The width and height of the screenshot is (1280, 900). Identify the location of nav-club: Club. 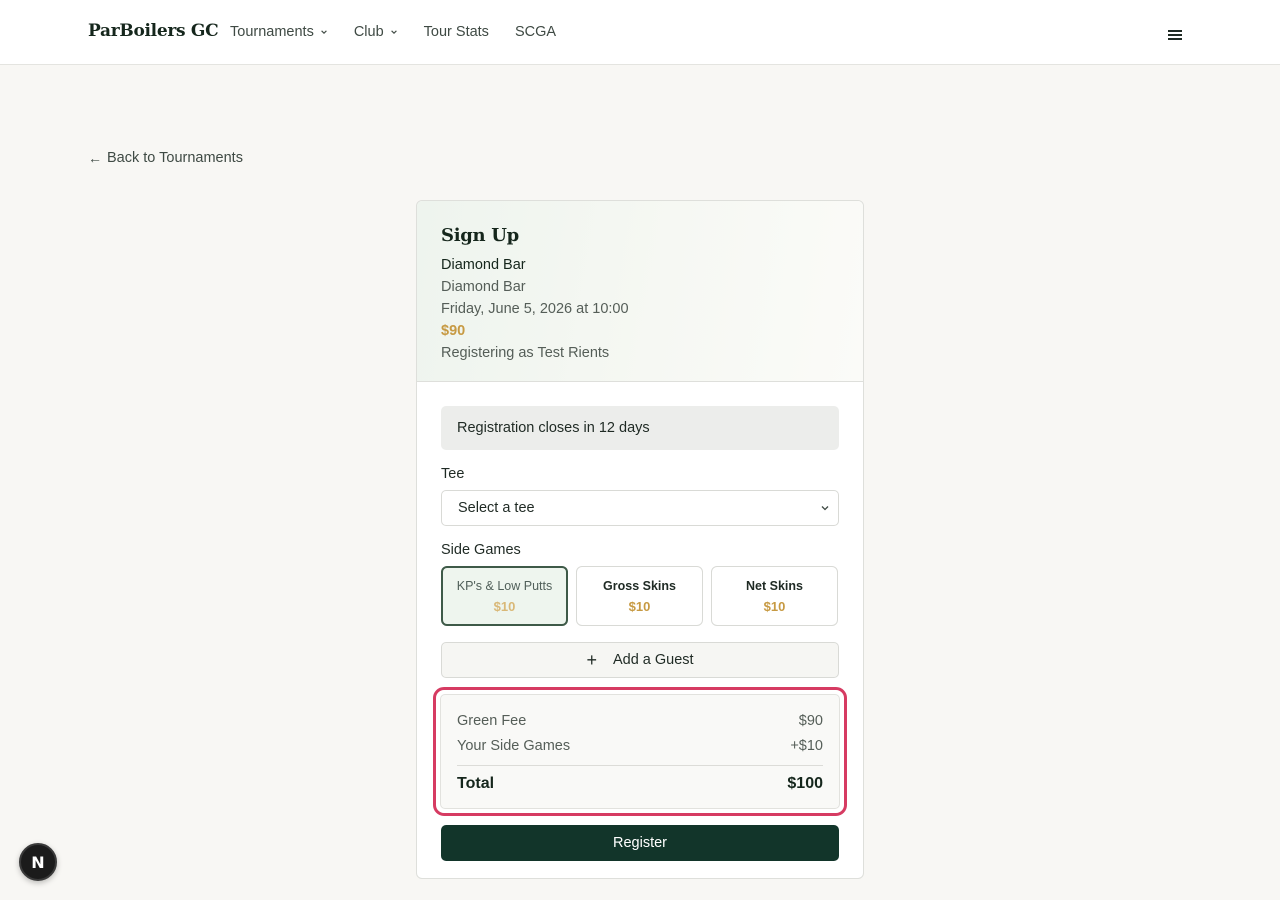
(376, 32).